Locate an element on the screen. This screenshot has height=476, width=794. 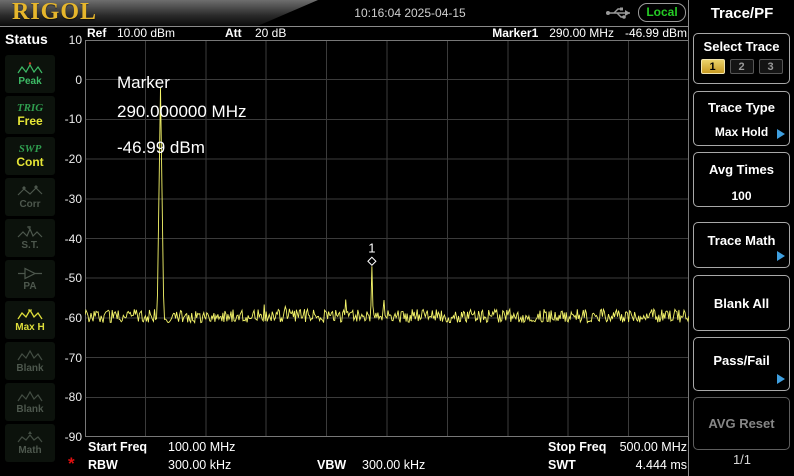
y-tick-label: -40 is located at coordinates (73, 238).